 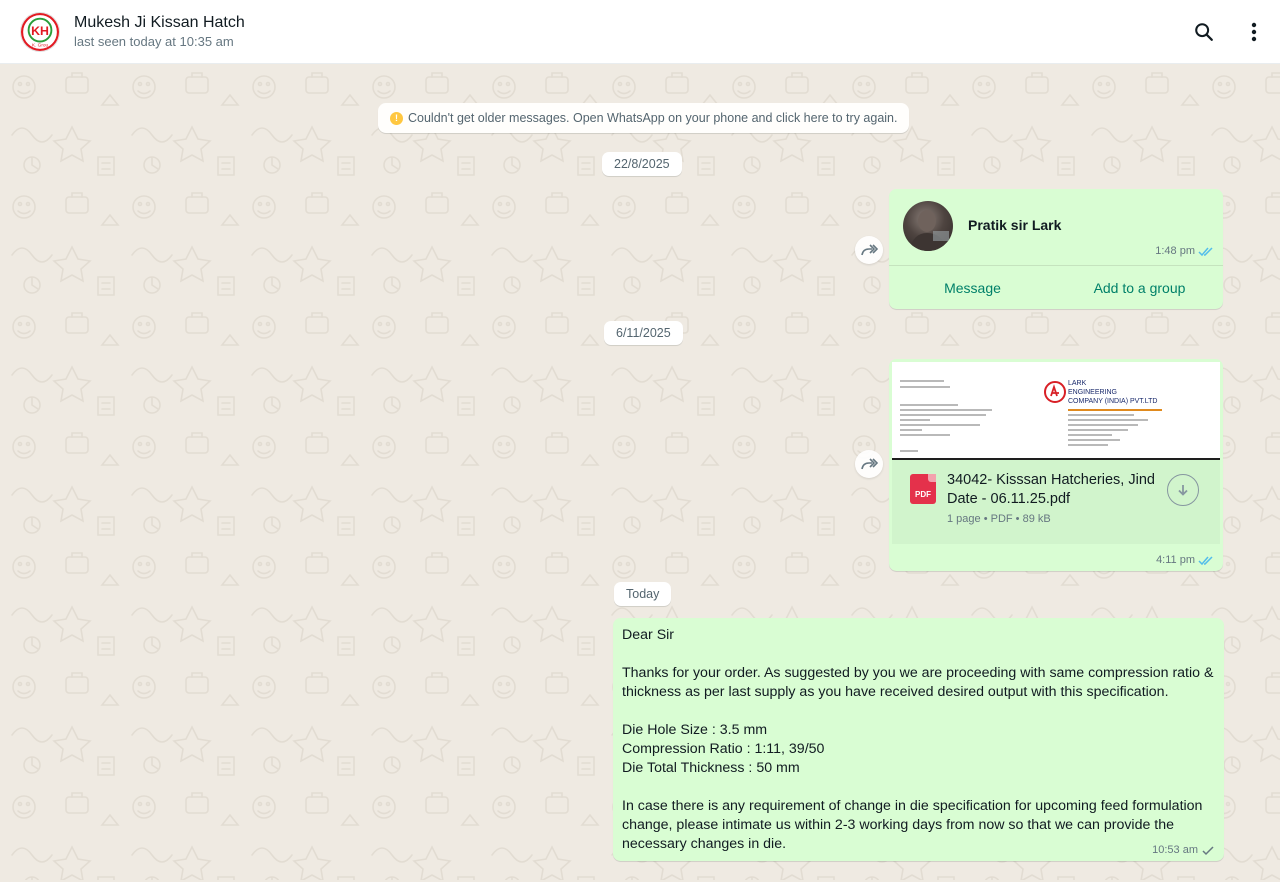 I want to click on shared-contact-name: Pratik sir Lark, so click(x=1015, y=225).